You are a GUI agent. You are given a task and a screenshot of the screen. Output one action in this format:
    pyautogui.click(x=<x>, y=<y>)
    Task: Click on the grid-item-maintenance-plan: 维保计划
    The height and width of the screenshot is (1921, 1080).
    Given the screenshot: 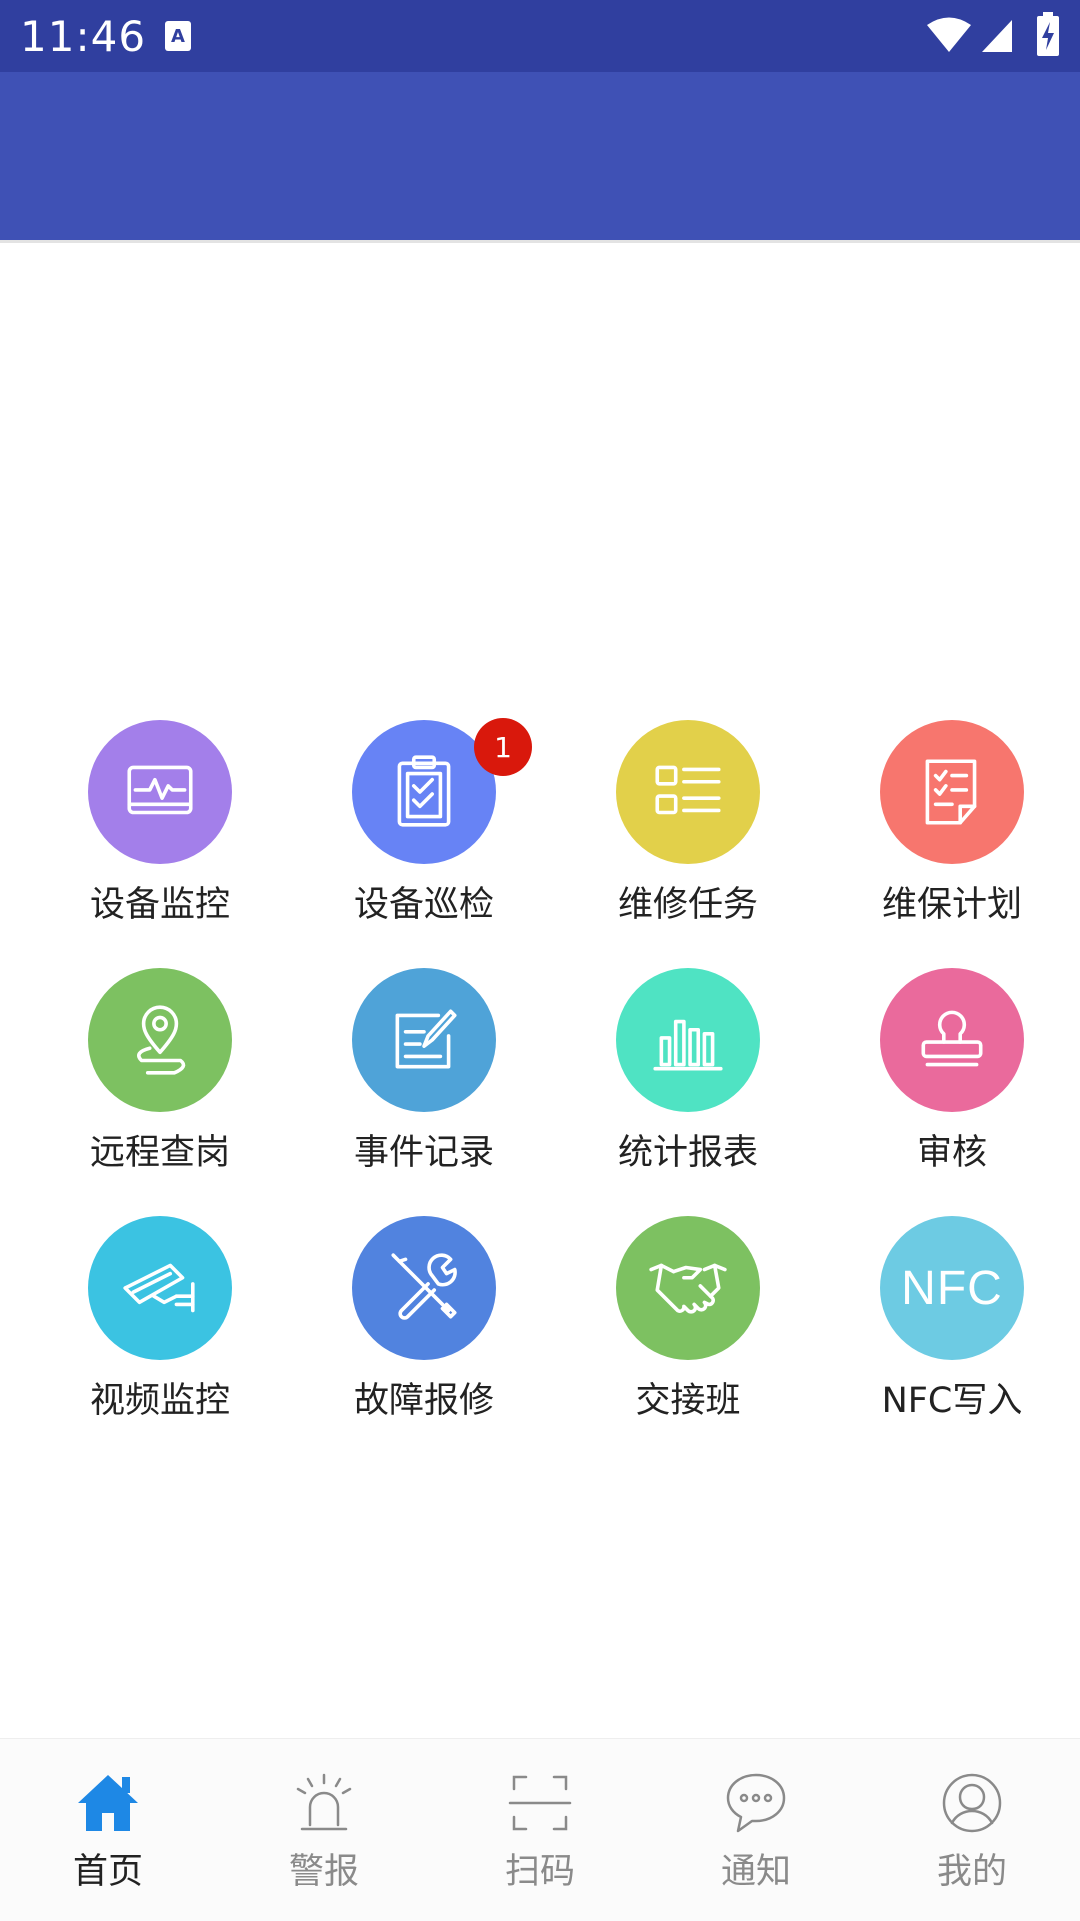 What is the action you would take?
    pyautogui.click(x=940, y=835)
    